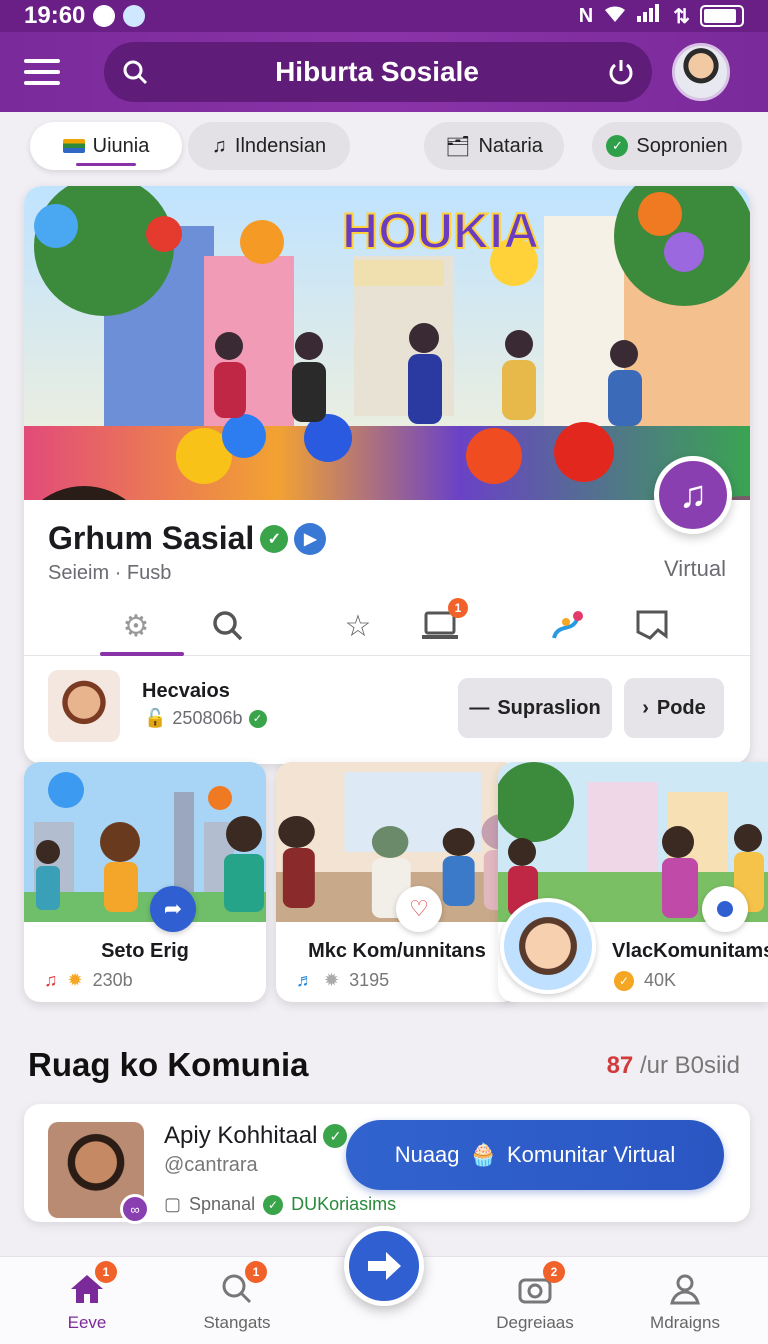  What do you see at coordinates (112, 980) in the screenshot?
I see `community-count: 230b` at bounding box center [112, 980].